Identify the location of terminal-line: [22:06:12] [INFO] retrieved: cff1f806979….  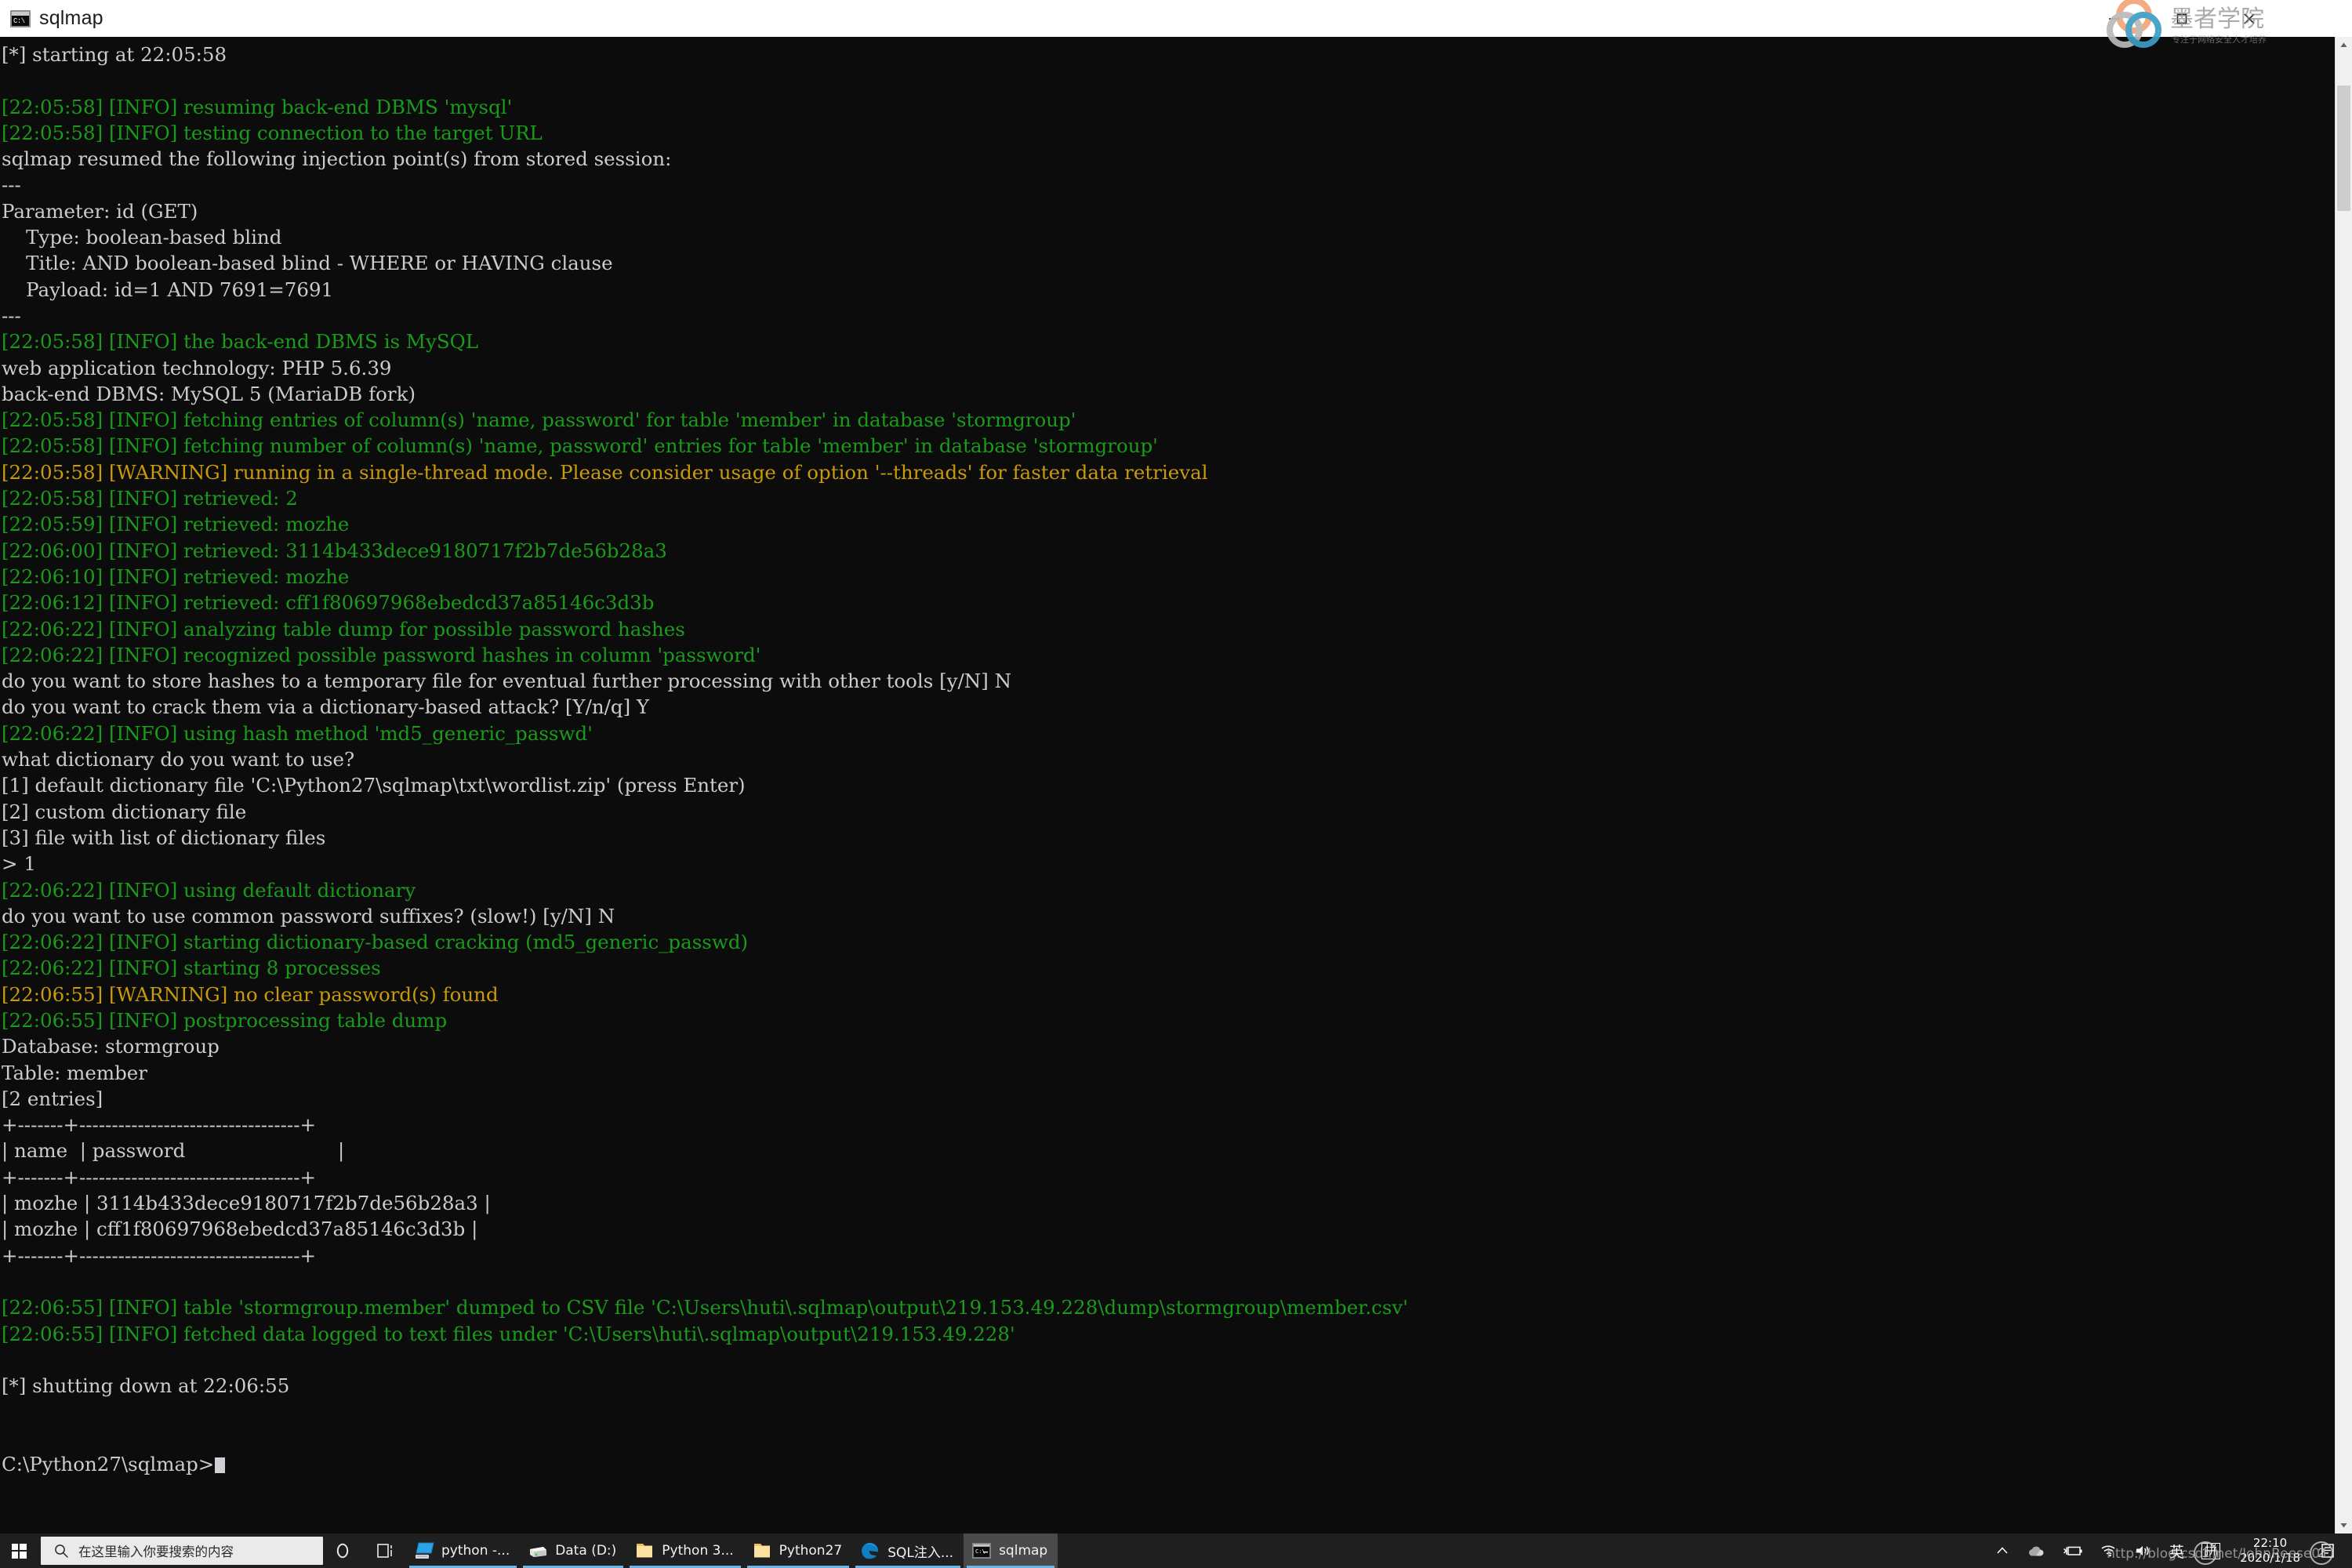
(328, 603).